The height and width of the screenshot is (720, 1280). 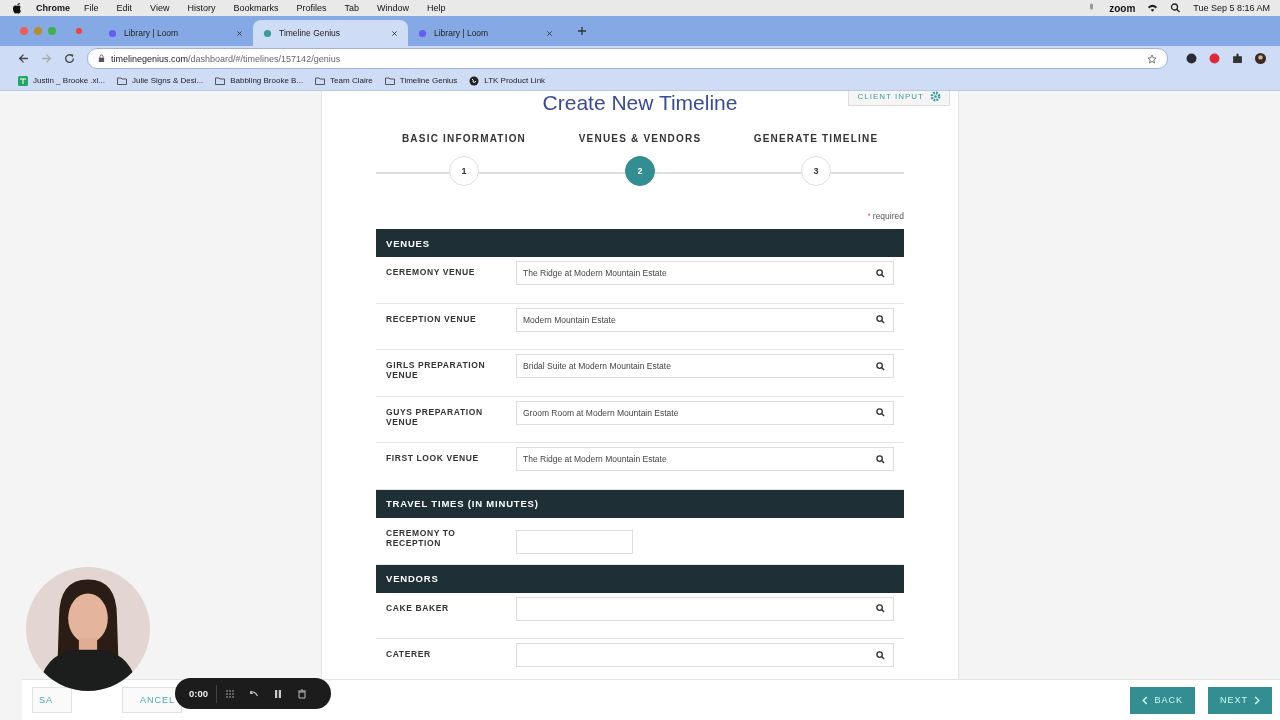 I want to click on search-field: Groom Room at Modern Mountain Estate, so click(x=705, y=412).